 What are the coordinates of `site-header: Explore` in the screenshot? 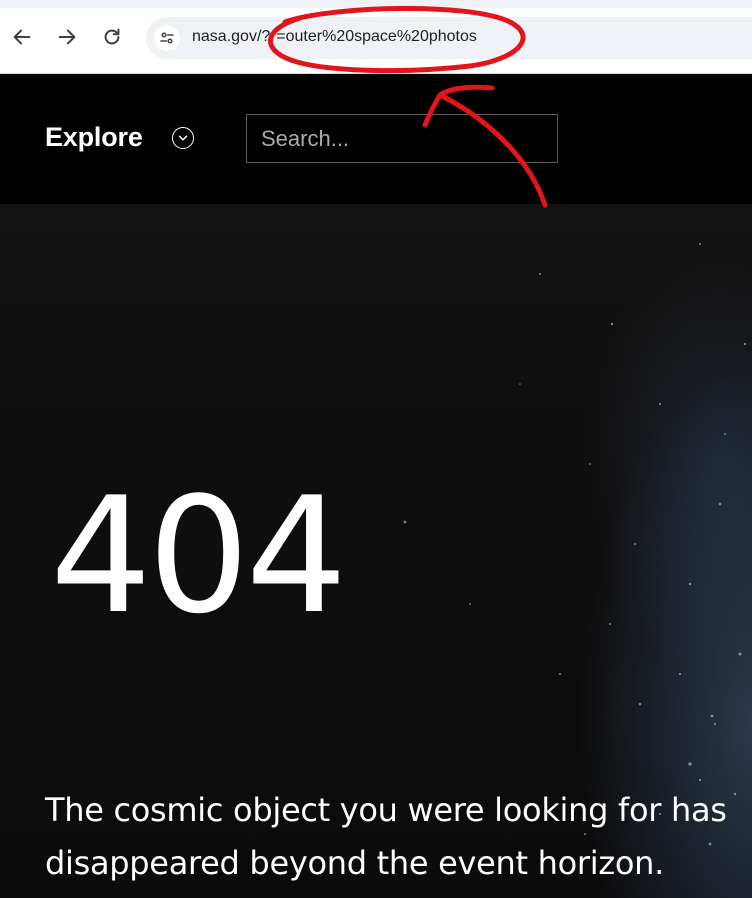 It's located at (376, 139).